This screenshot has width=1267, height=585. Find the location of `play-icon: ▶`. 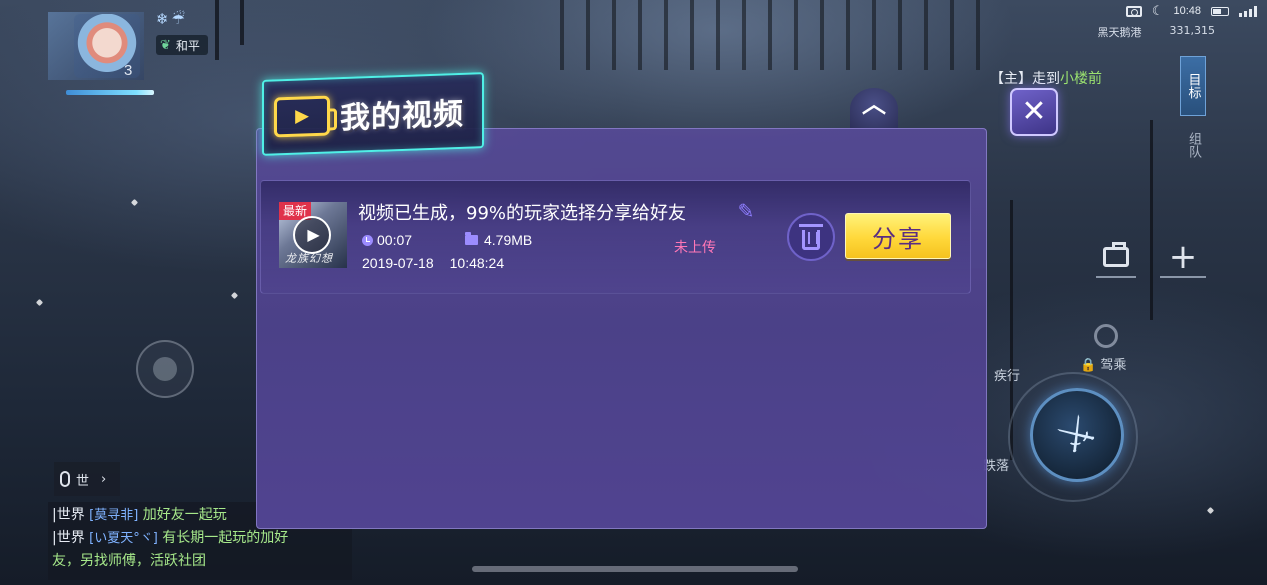

play-icon: ▶ is located at coordinates (313, 234).